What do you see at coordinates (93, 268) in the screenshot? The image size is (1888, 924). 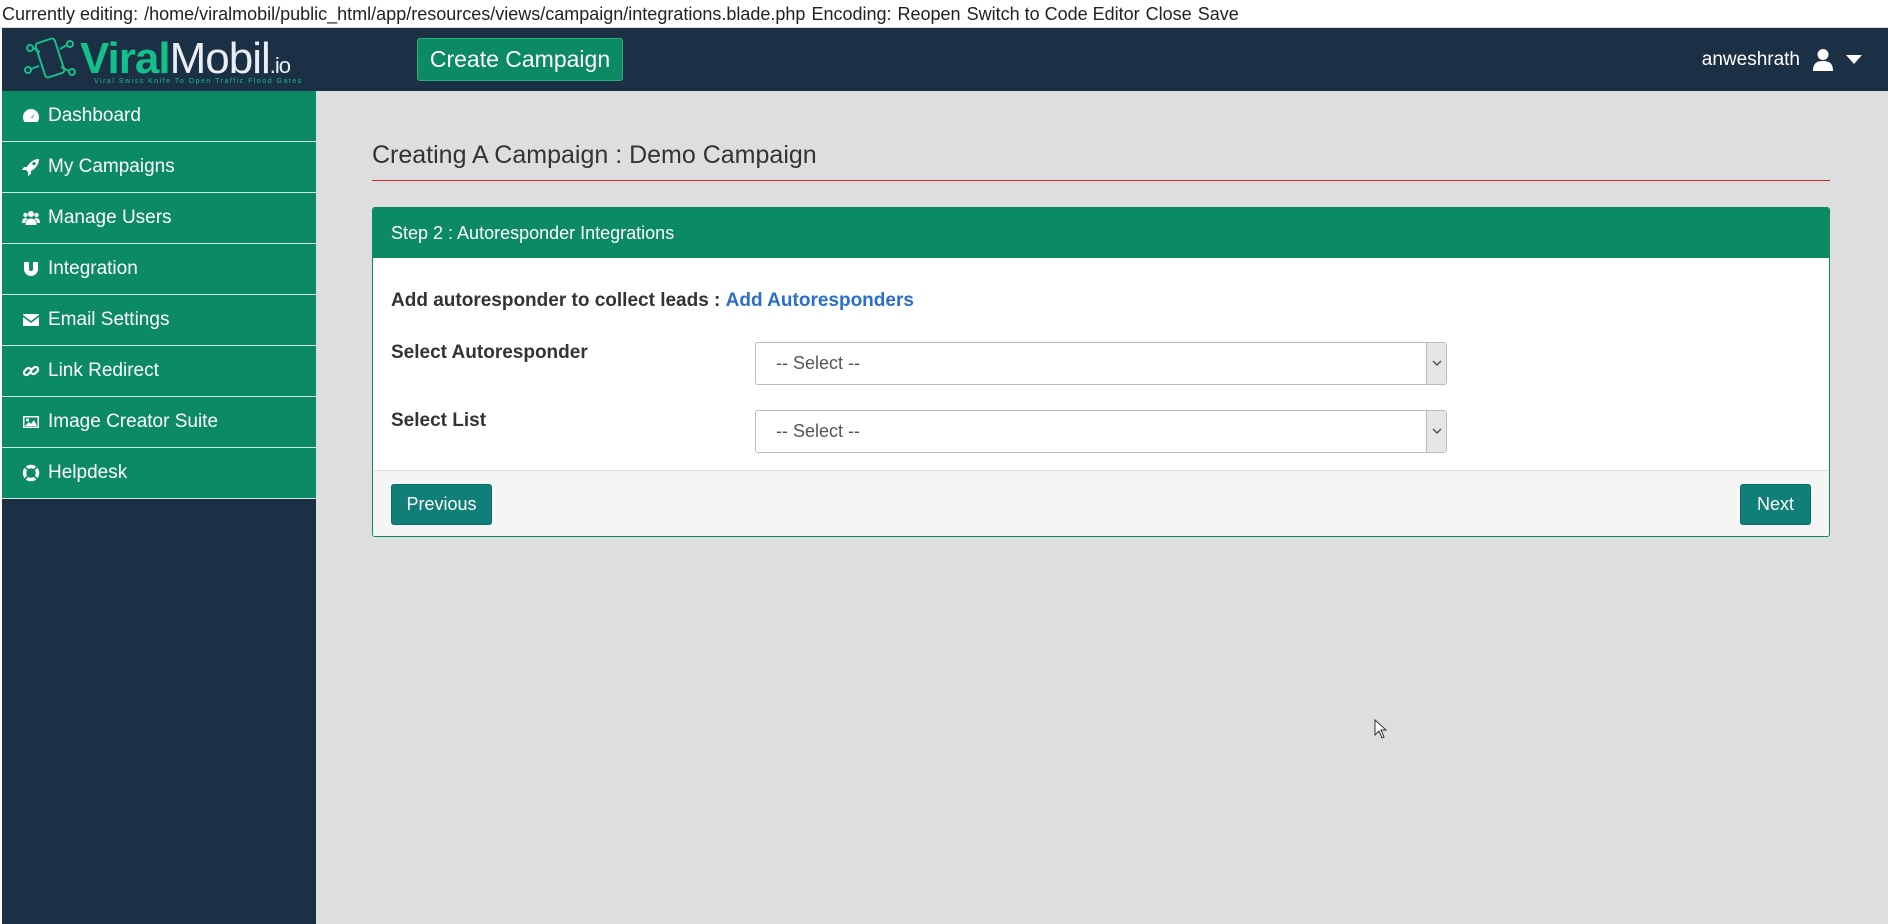 I see `sidebar-item-label: Integration` at bounding box center [93, 268].